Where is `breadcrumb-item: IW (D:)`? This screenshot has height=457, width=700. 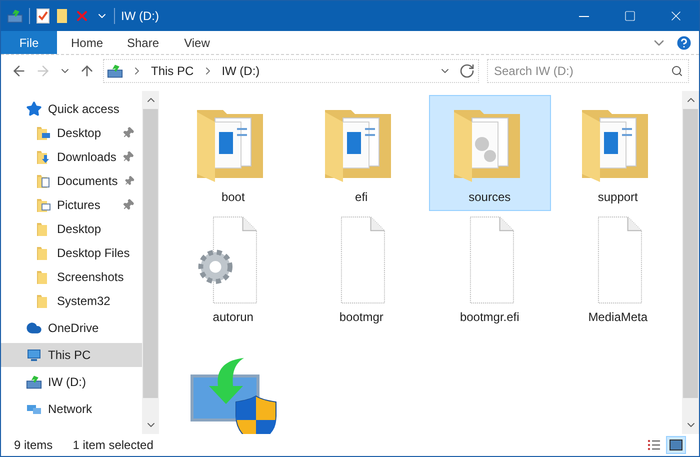
breadcrumb-item: IW (D:) is located at coordinates (241, 71).